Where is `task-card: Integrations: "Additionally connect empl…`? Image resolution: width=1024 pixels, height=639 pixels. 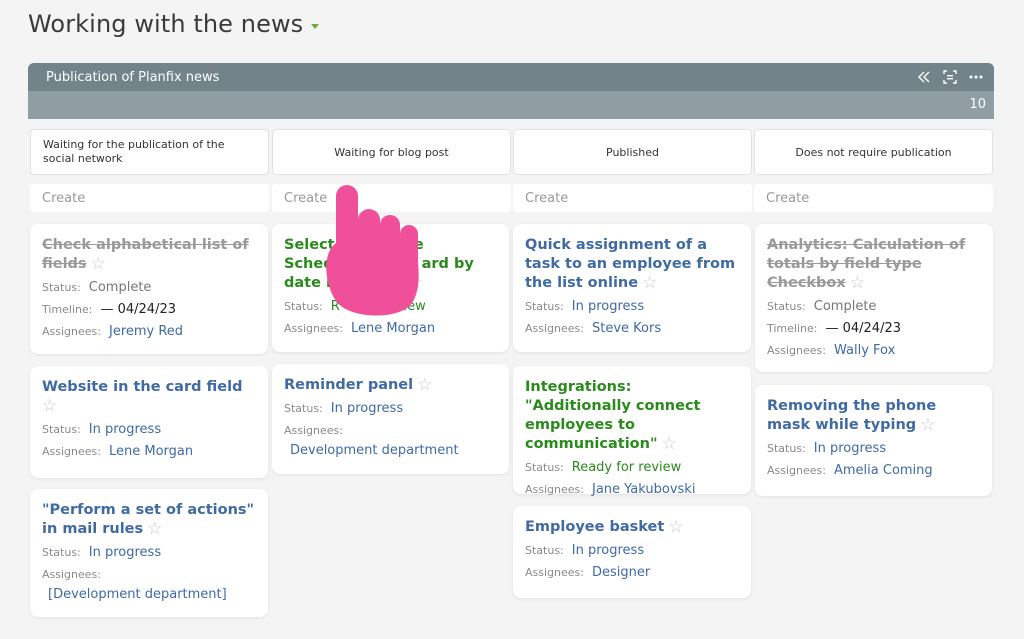
task-card: Integrations: "Additionally connect empl… is located at coordinates (632, 431).